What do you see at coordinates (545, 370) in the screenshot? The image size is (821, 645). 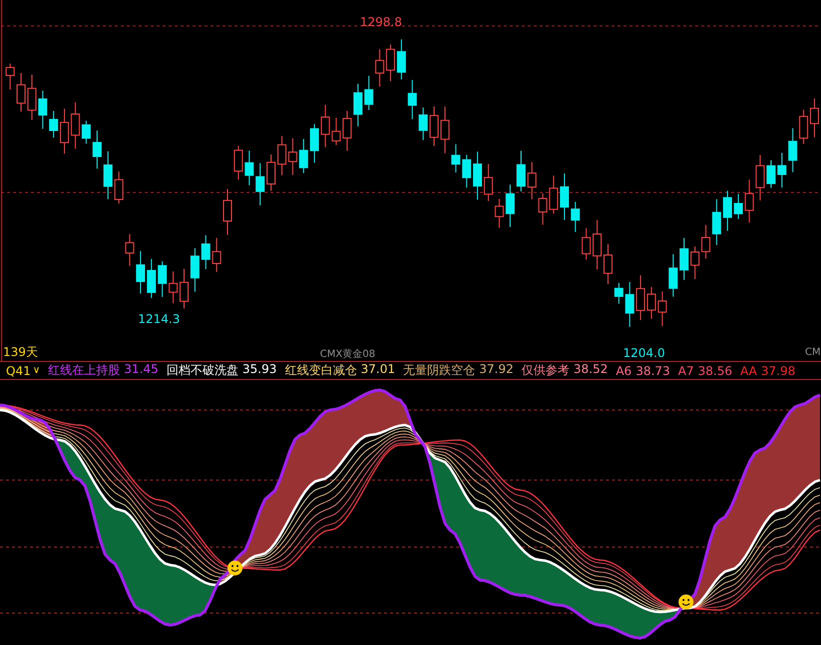 I see `legend-label: 仅供参考` at bounding box center [545, 370].